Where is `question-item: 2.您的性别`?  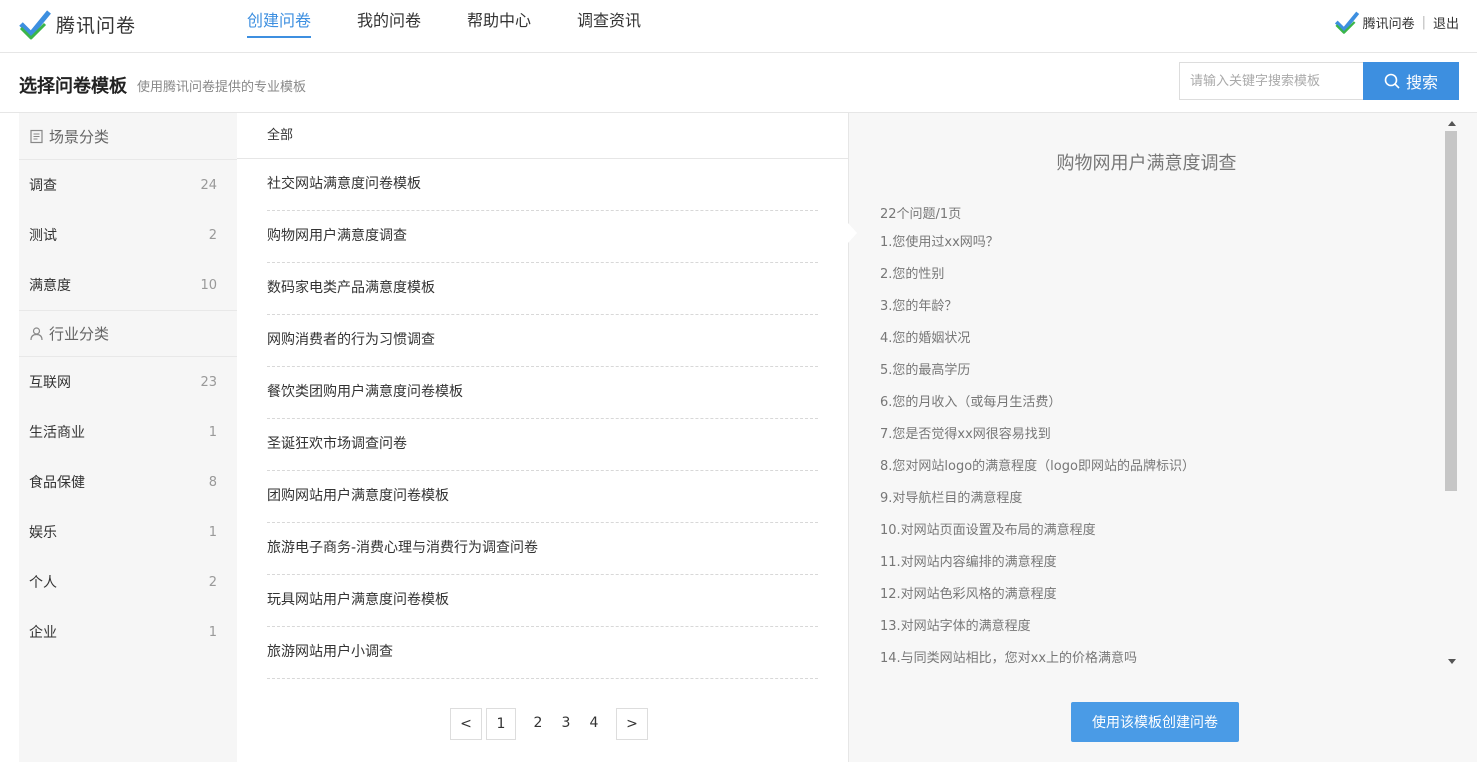 question-item: 2.您的性别 is located at coordinates (912, 274).